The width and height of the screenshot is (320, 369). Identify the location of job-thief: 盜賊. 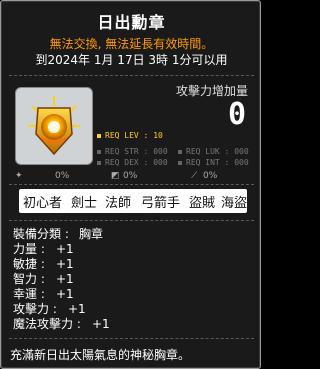
(202, 203).